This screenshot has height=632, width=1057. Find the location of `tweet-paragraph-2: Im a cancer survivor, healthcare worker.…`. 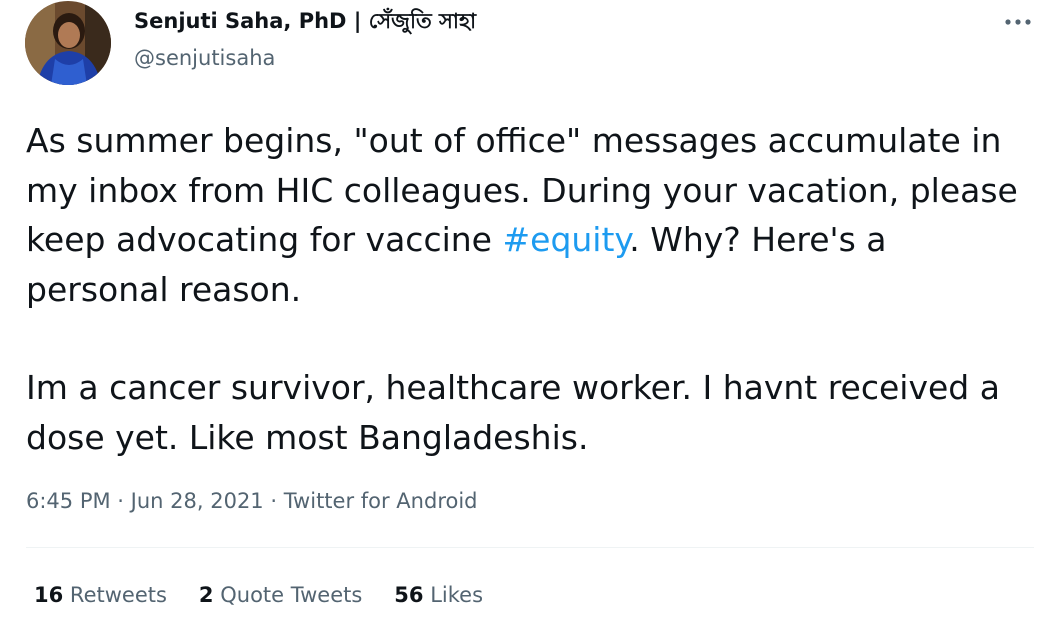

tweet-paragraph-2: Im a cancer survivor, healthcare worker.… is located at coordinates (513, 412).